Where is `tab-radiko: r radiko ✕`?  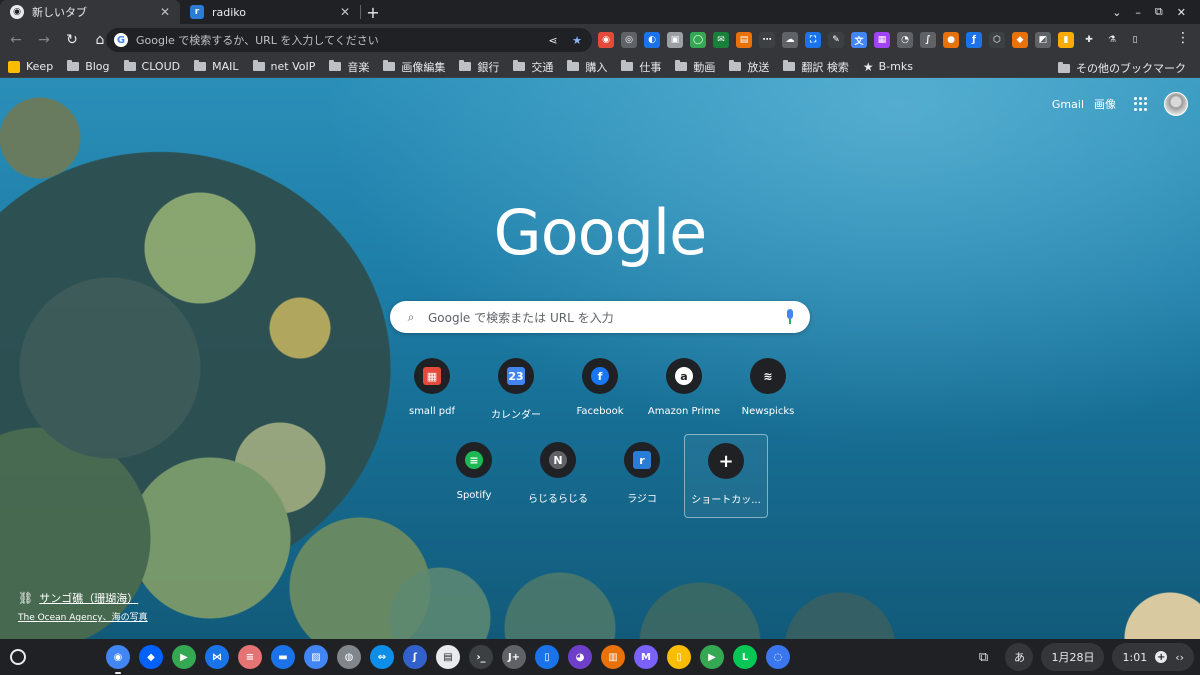
tab-radiko: r radiko ✕ is located at coordinates (270, 12).